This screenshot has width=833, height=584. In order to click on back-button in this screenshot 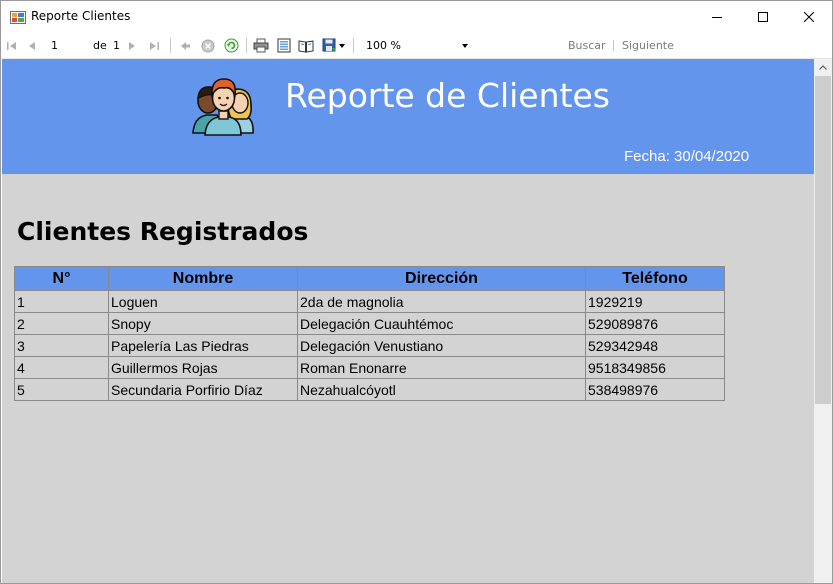, I will do `click(185, 45)`.